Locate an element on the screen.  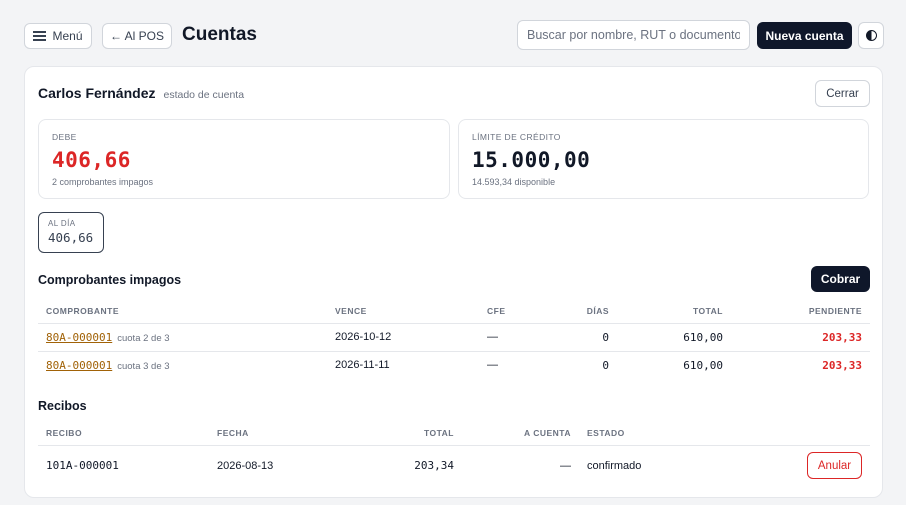
receipt-total: 203,34 is located at coordinates (434, 466).